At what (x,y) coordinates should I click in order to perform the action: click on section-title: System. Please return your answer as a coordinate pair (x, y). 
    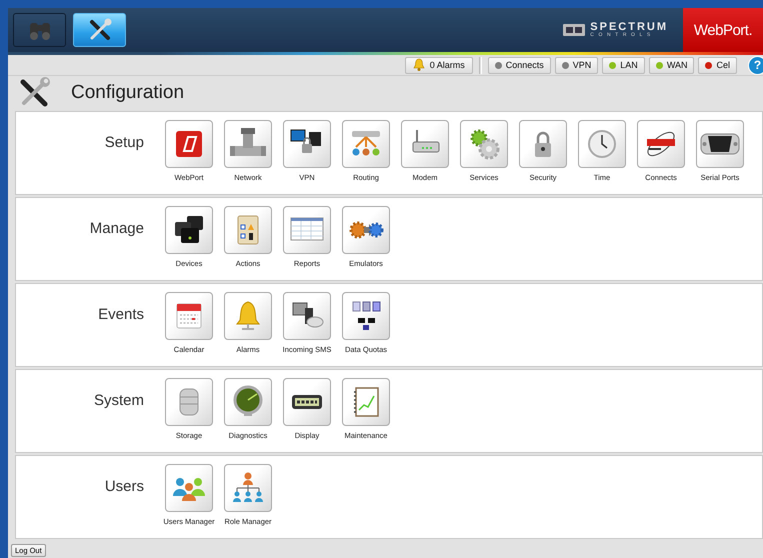
    Looking at the image, I should click on (118, 401).